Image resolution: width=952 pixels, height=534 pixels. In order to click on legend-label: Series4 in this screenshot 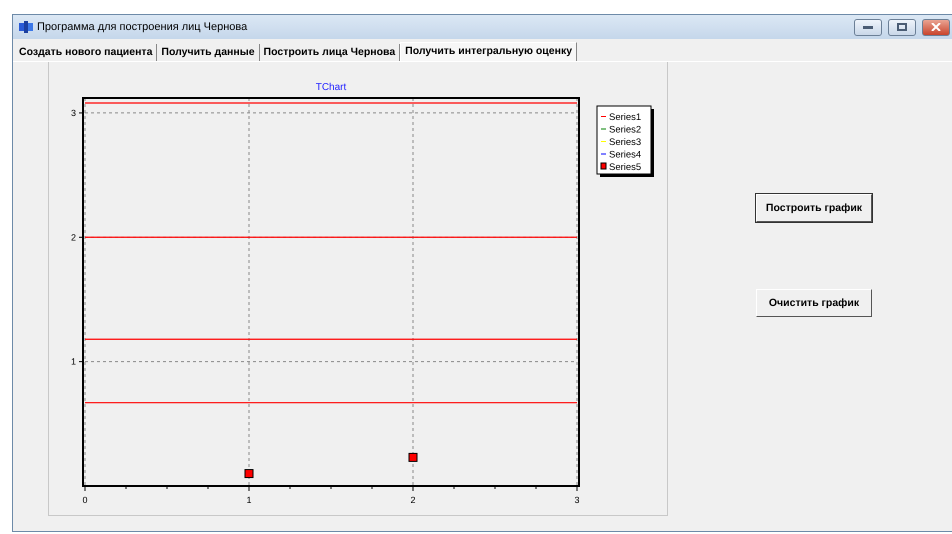, I will do `click(625, 155)`.